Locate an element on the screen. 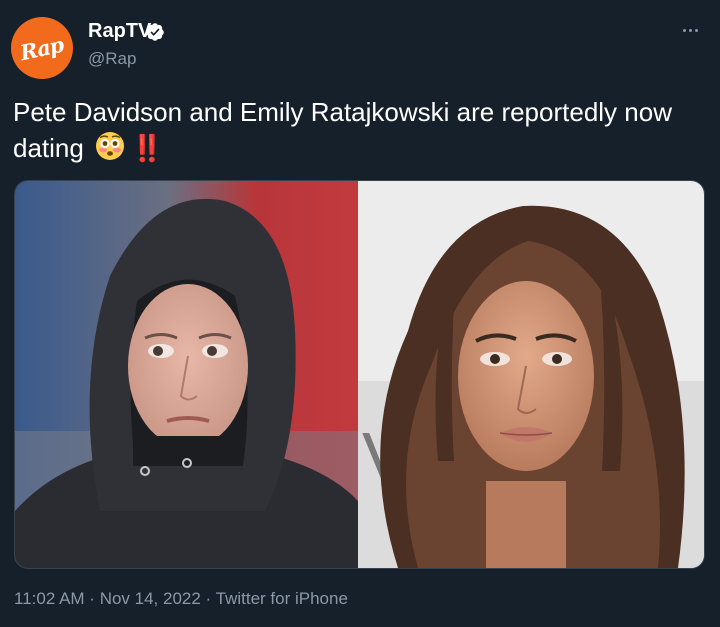  tweet-date: Nov 14, 2022 is located at coordinates (150, 598).